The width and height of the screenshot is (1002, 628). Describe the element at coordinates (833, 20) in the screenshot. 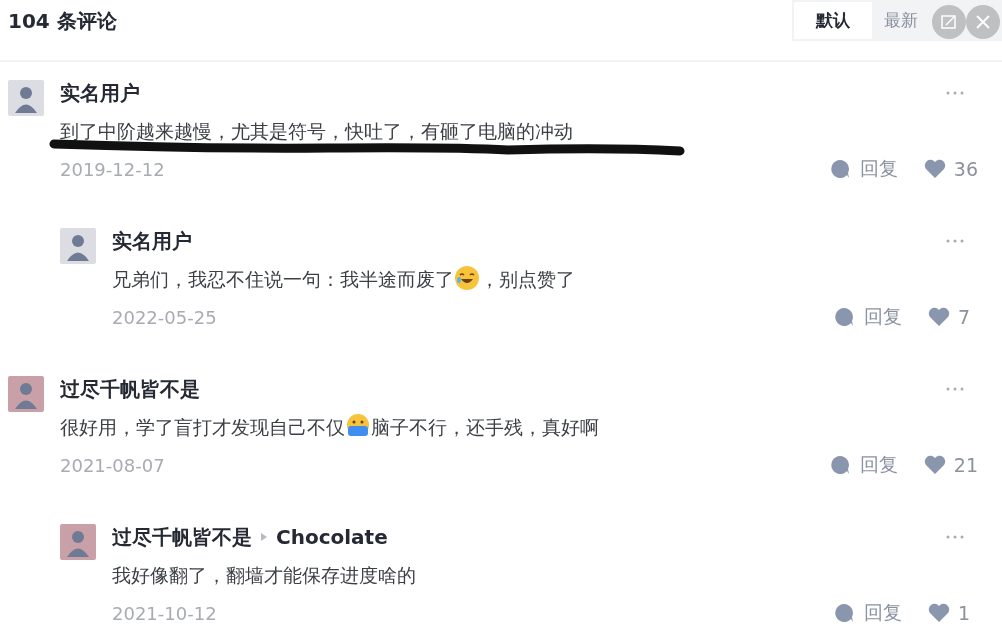

I see `sort-tab: 默认` at that location.